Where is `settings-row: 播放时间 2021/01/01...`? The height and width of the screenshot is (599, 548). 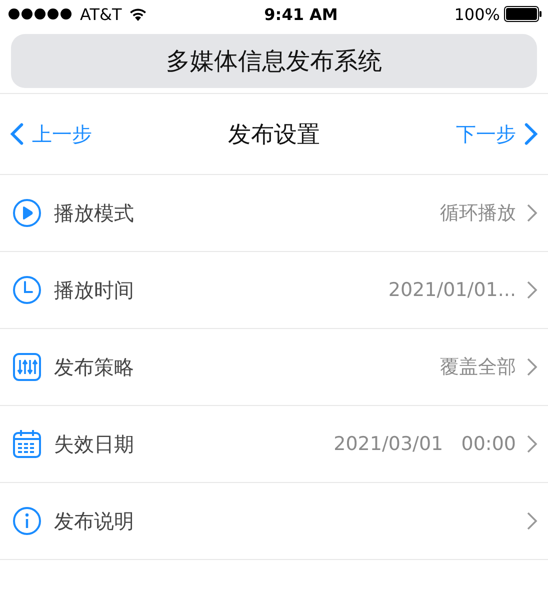
settings-row: 播放时间 2021/01/01... is located at coordinates (274, 290).